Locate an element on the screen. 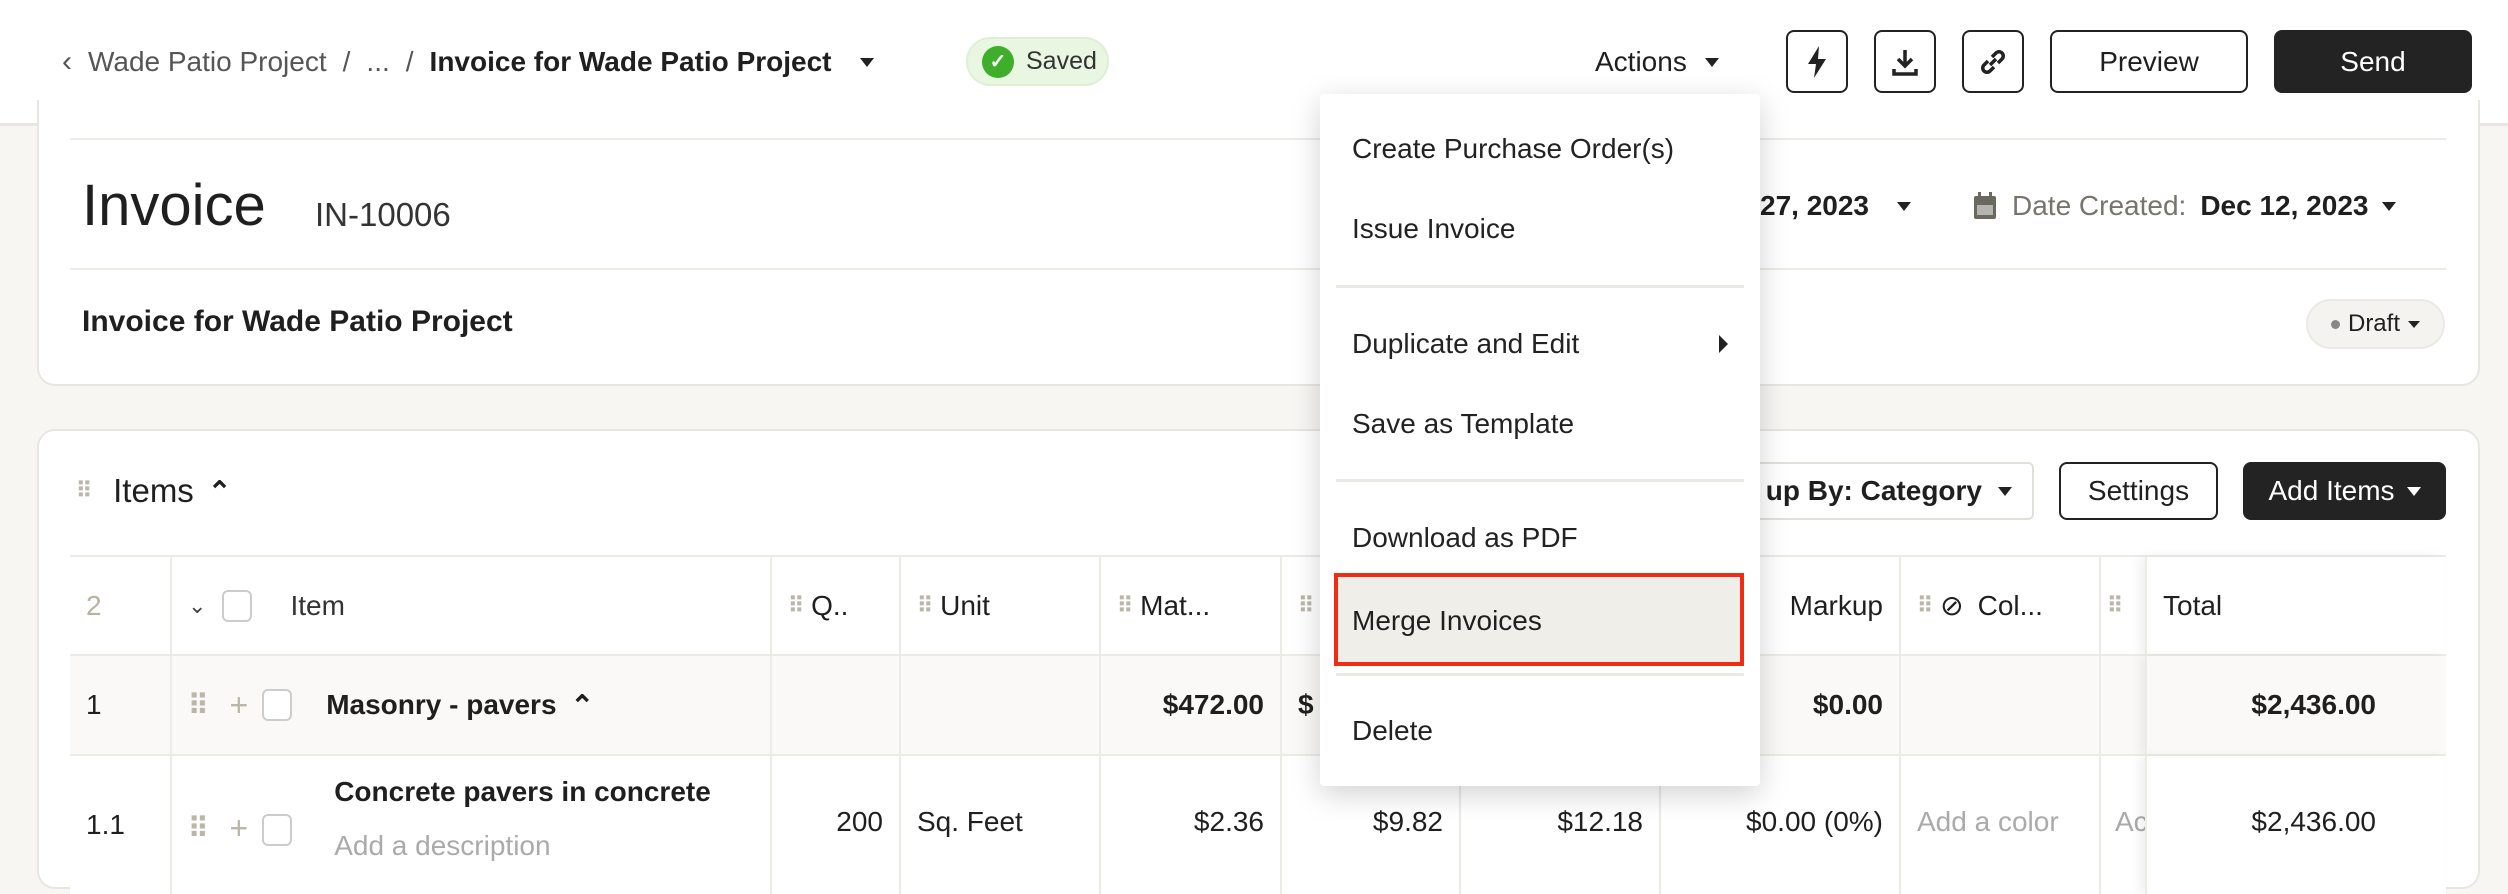 The image size is (2508, 894). status-label: Draft is located at coordinates (2373, 323).